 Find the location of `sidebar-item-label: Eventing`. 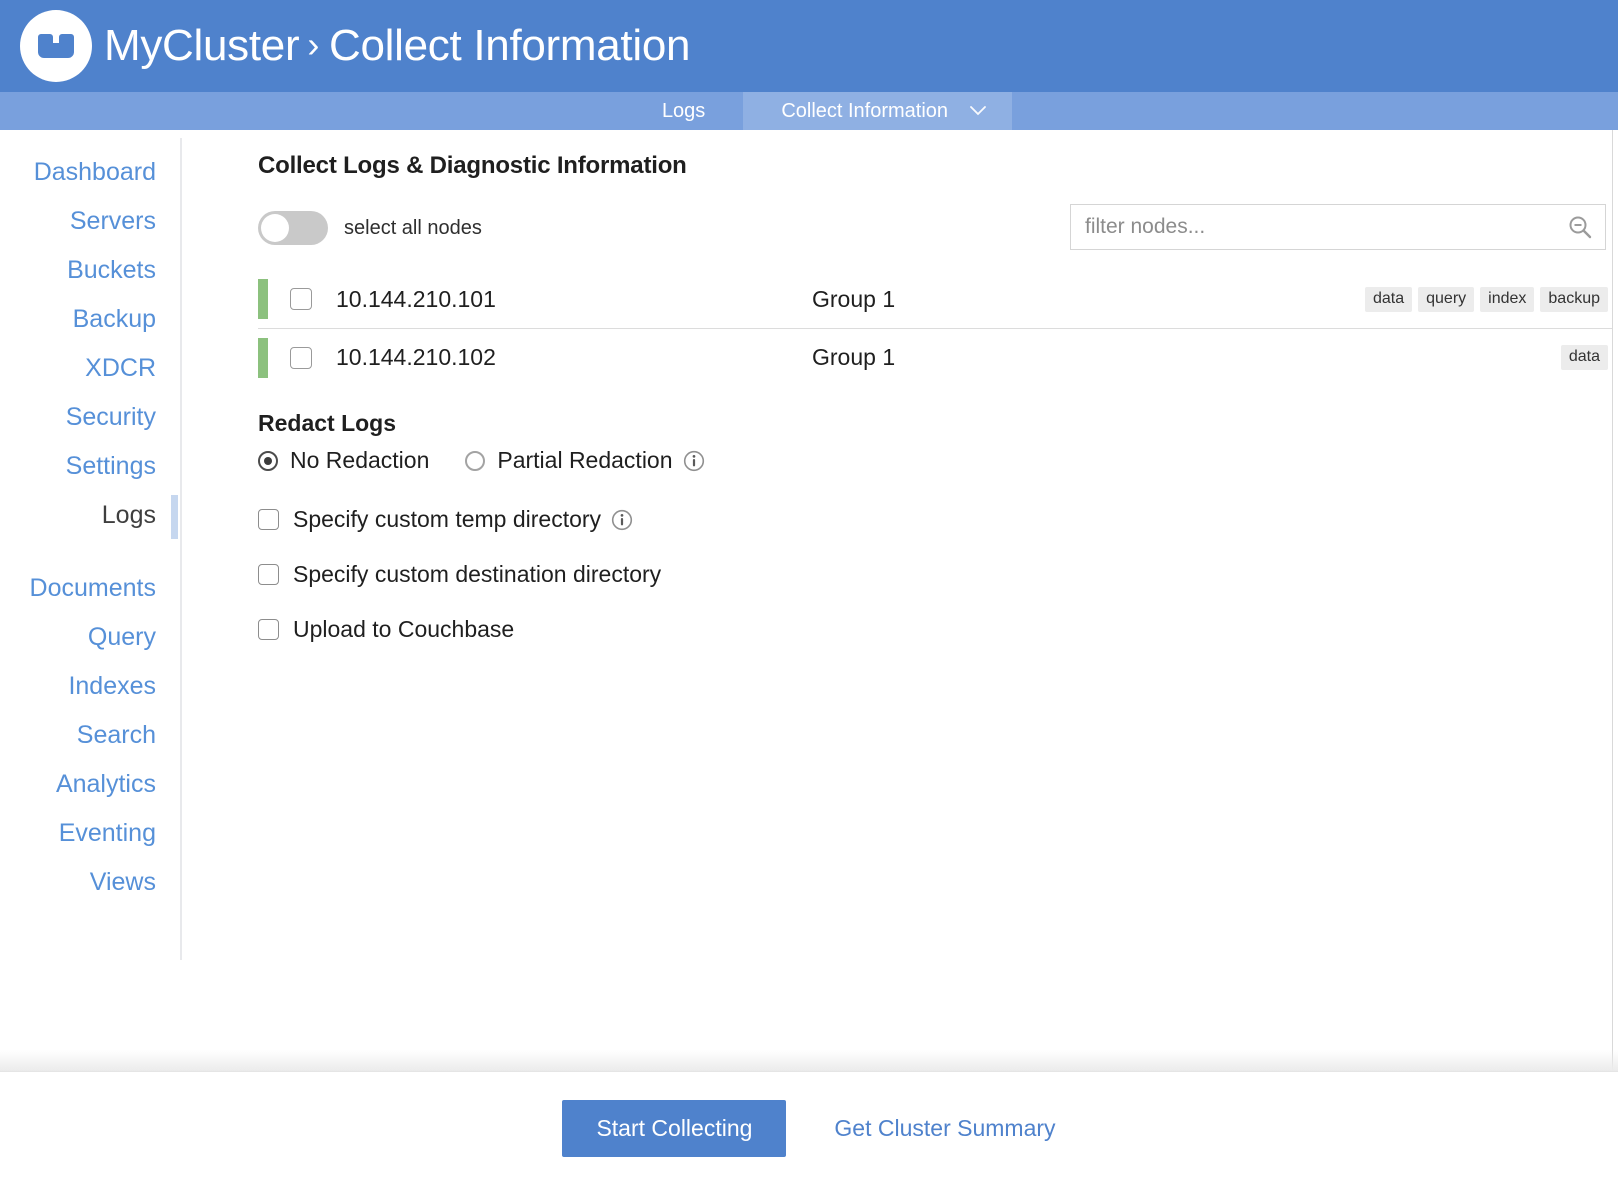

sidebar-item-label: Eventing is located at coordinates (107, 833).